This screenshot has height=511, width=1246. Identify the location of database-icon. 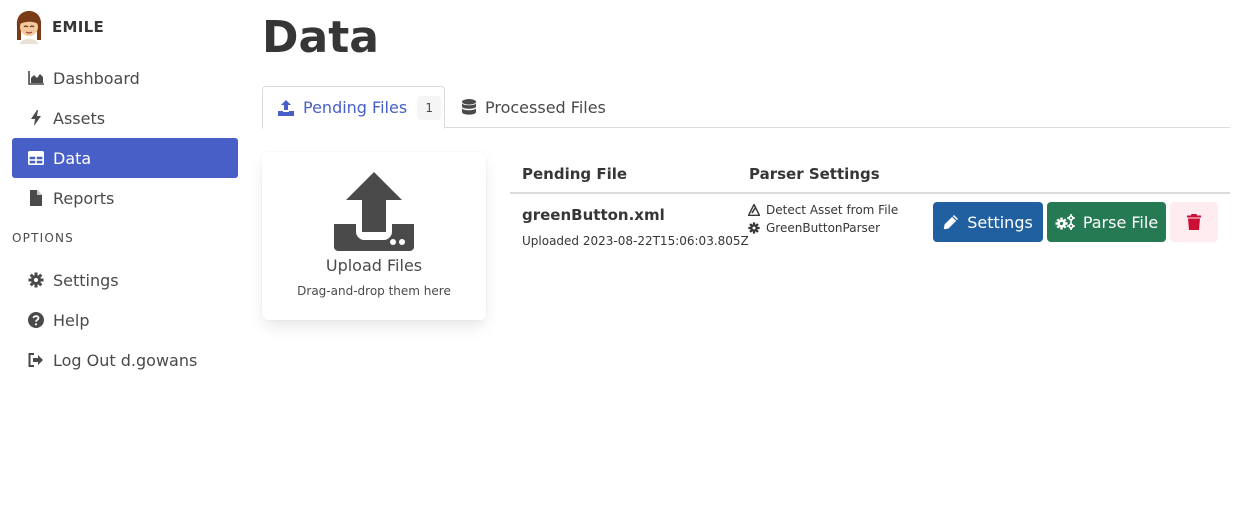
(469, 107).